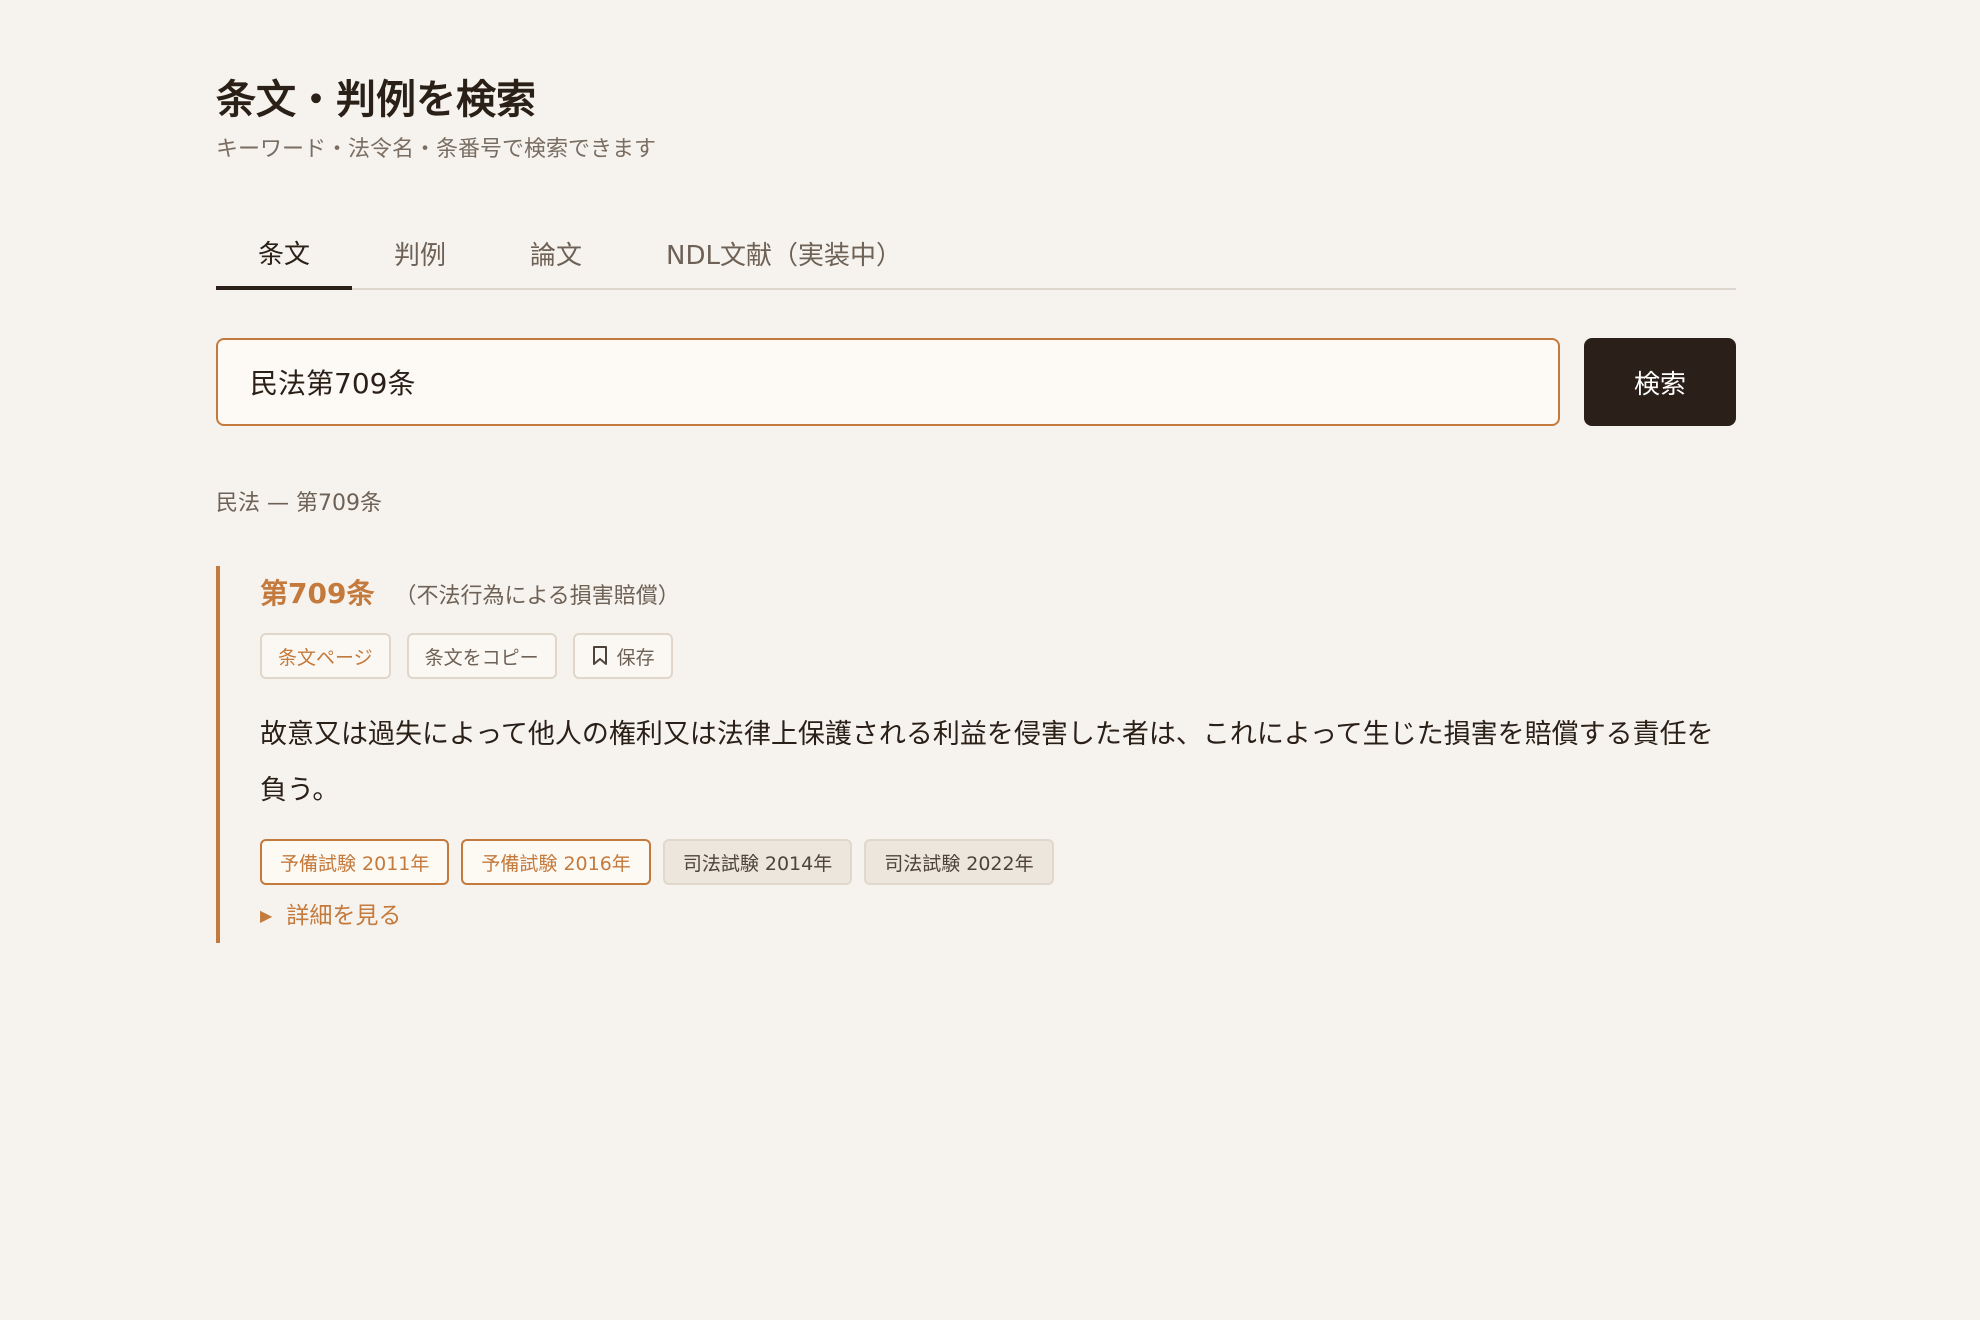  What do you see at coordinates (556, 862) in the screenshot?
I see `exam-tag: 予備試験 2016年` at bounding box center [556, 862].